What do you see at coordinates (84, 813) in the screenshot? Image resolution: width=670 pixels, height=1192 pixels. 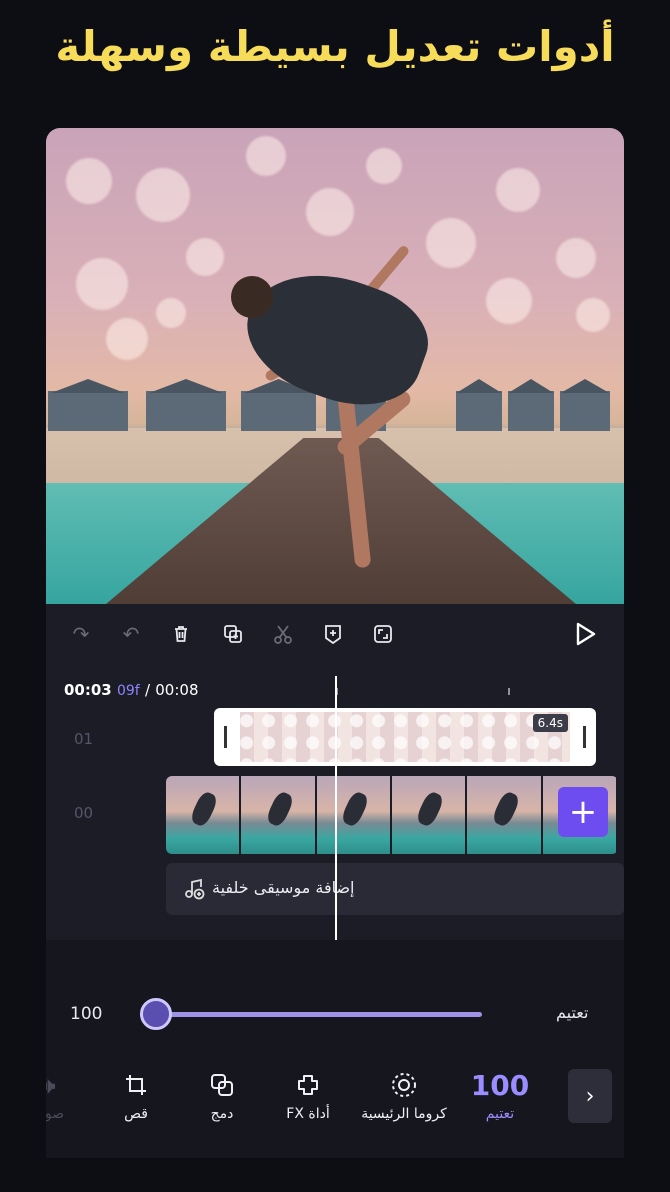 I see `track-label-main: 00` at bounding box center [84, 813].